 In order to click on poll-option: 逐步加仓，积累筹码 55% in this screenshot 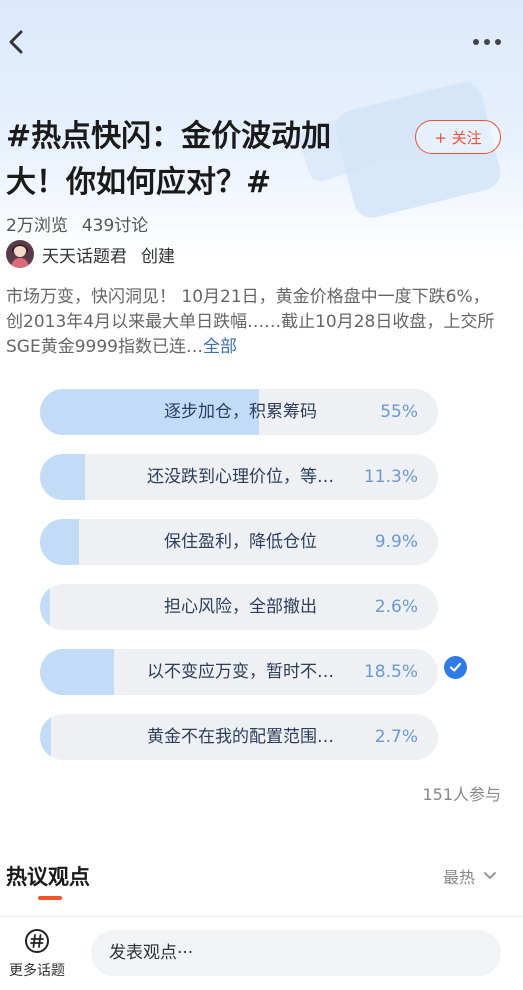, I will do `click(239, 412)`.